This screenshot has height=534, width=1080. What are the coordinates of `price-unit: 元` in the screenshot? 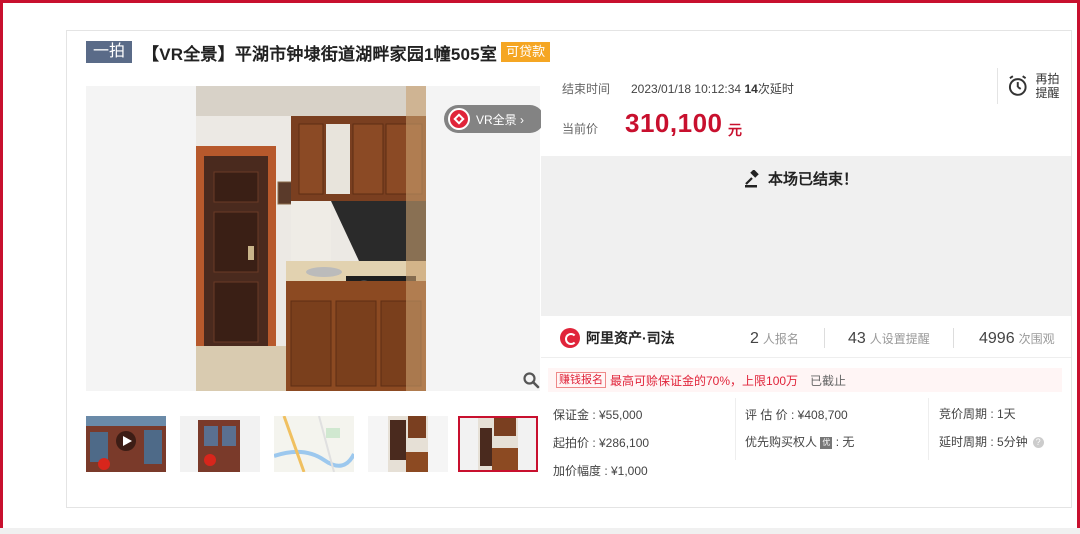 It's located at (735, 130).